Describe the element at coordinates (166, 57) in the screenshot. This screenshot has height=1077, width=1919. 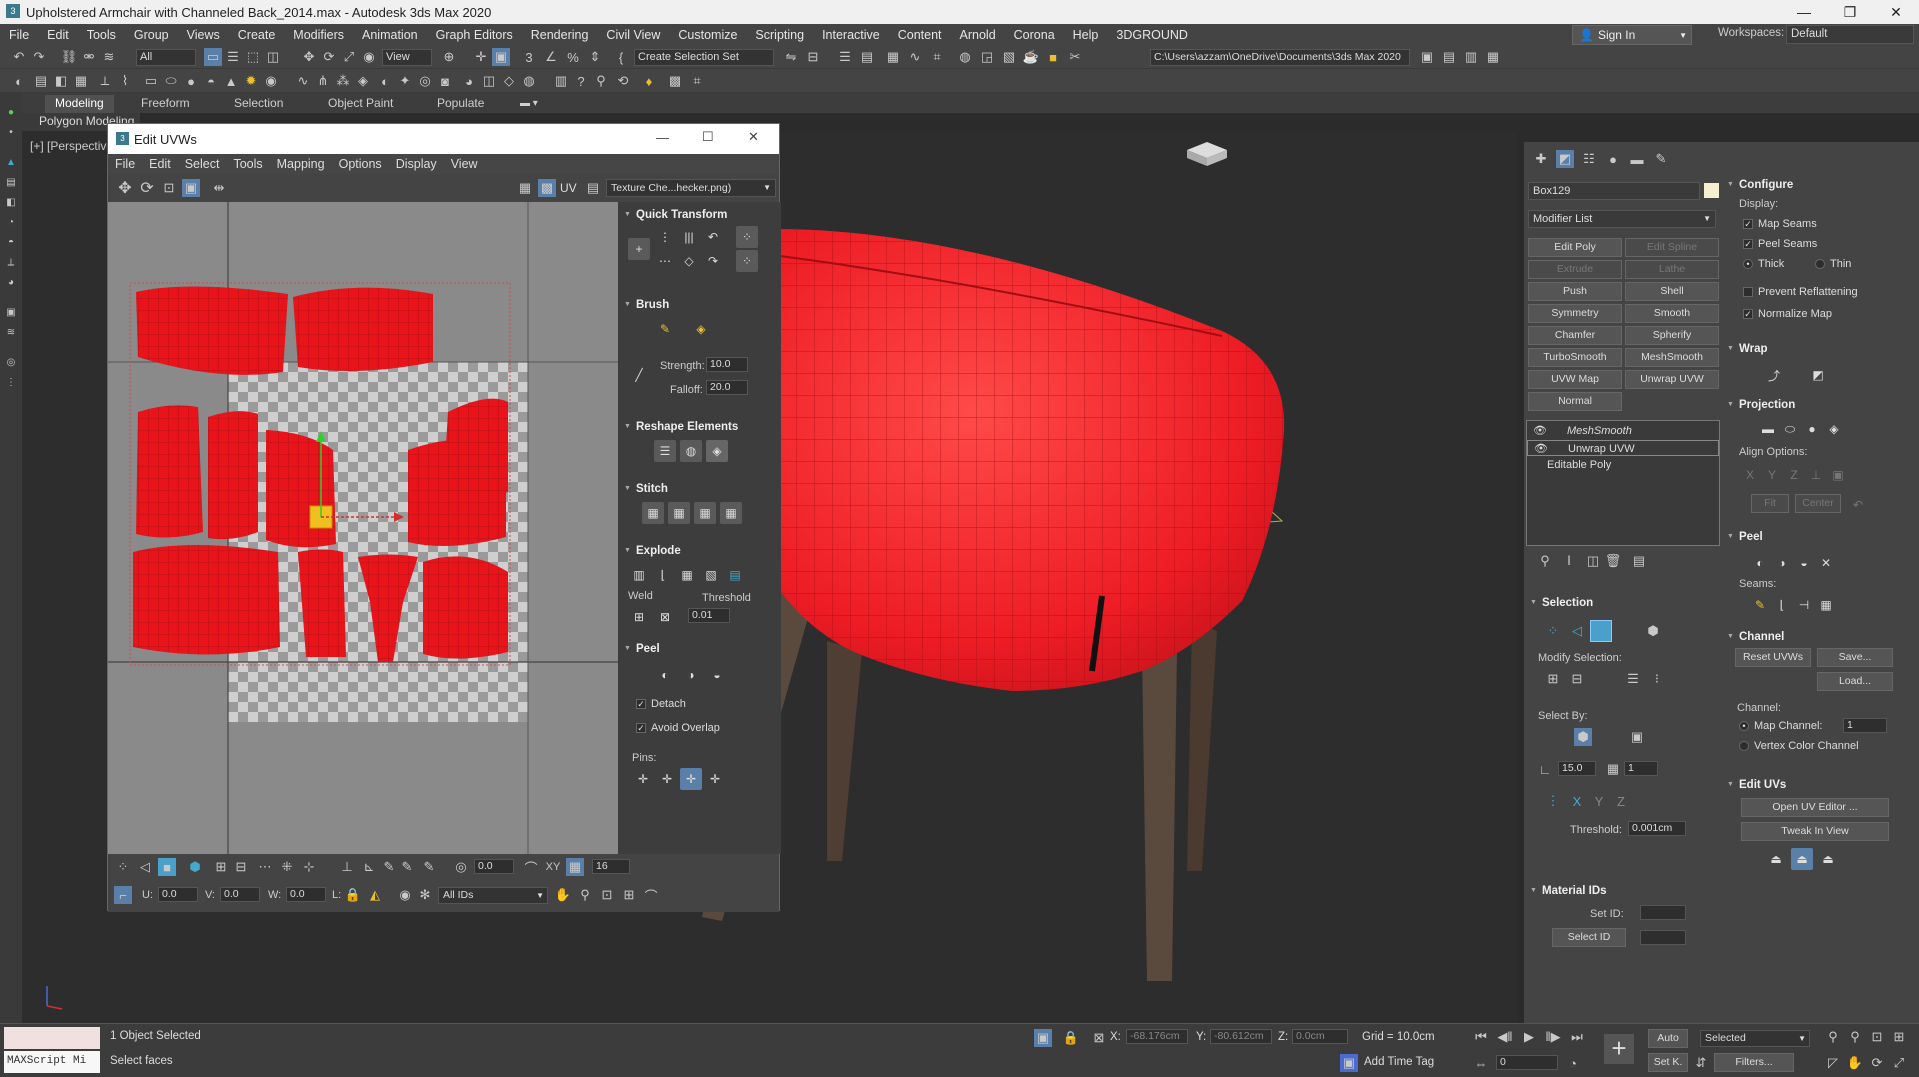
I see `selection-filter-dropdown: All` at that location.